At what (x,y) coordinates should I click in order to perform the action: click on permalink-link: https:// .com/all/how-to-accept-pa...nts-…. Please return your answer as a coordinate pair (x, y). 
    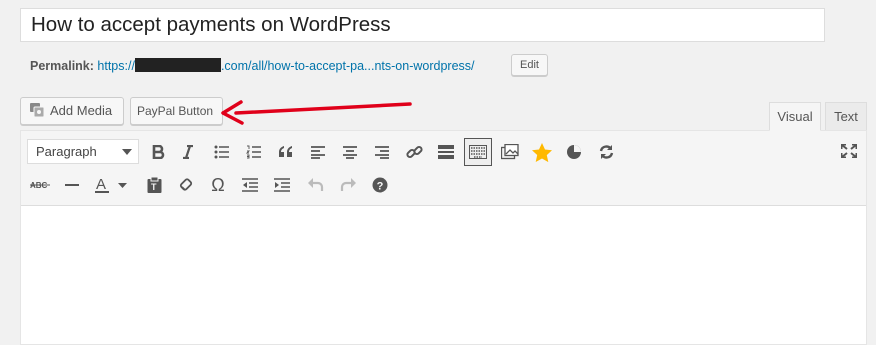
    Looking at the image, I should click on (286, 65).